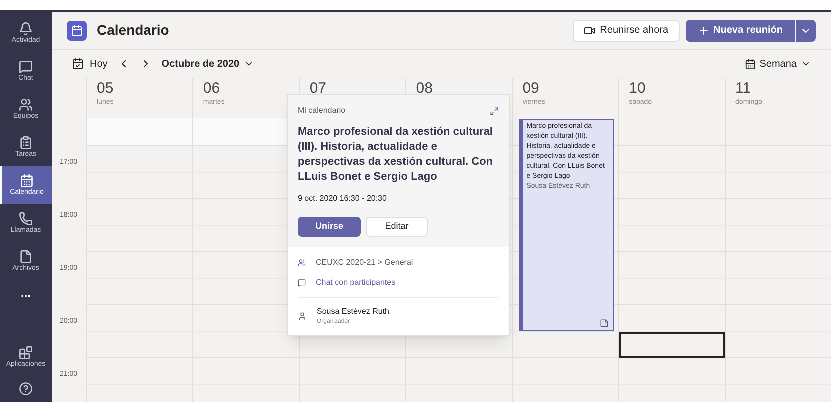 This screenshot has height=402, width=831. Describe the element at coordinates (26, 389) in the screenshot. I see `help-icon` at that location.